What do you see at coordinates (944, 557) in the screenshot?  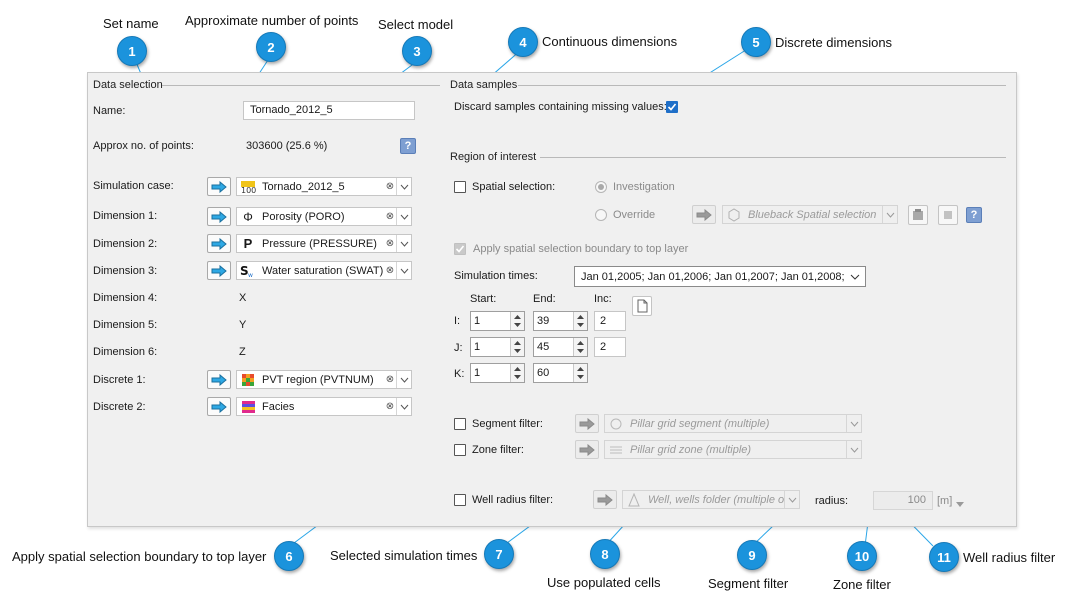 I see `callout-badge-11: 11` at bounding box center [944, 557].